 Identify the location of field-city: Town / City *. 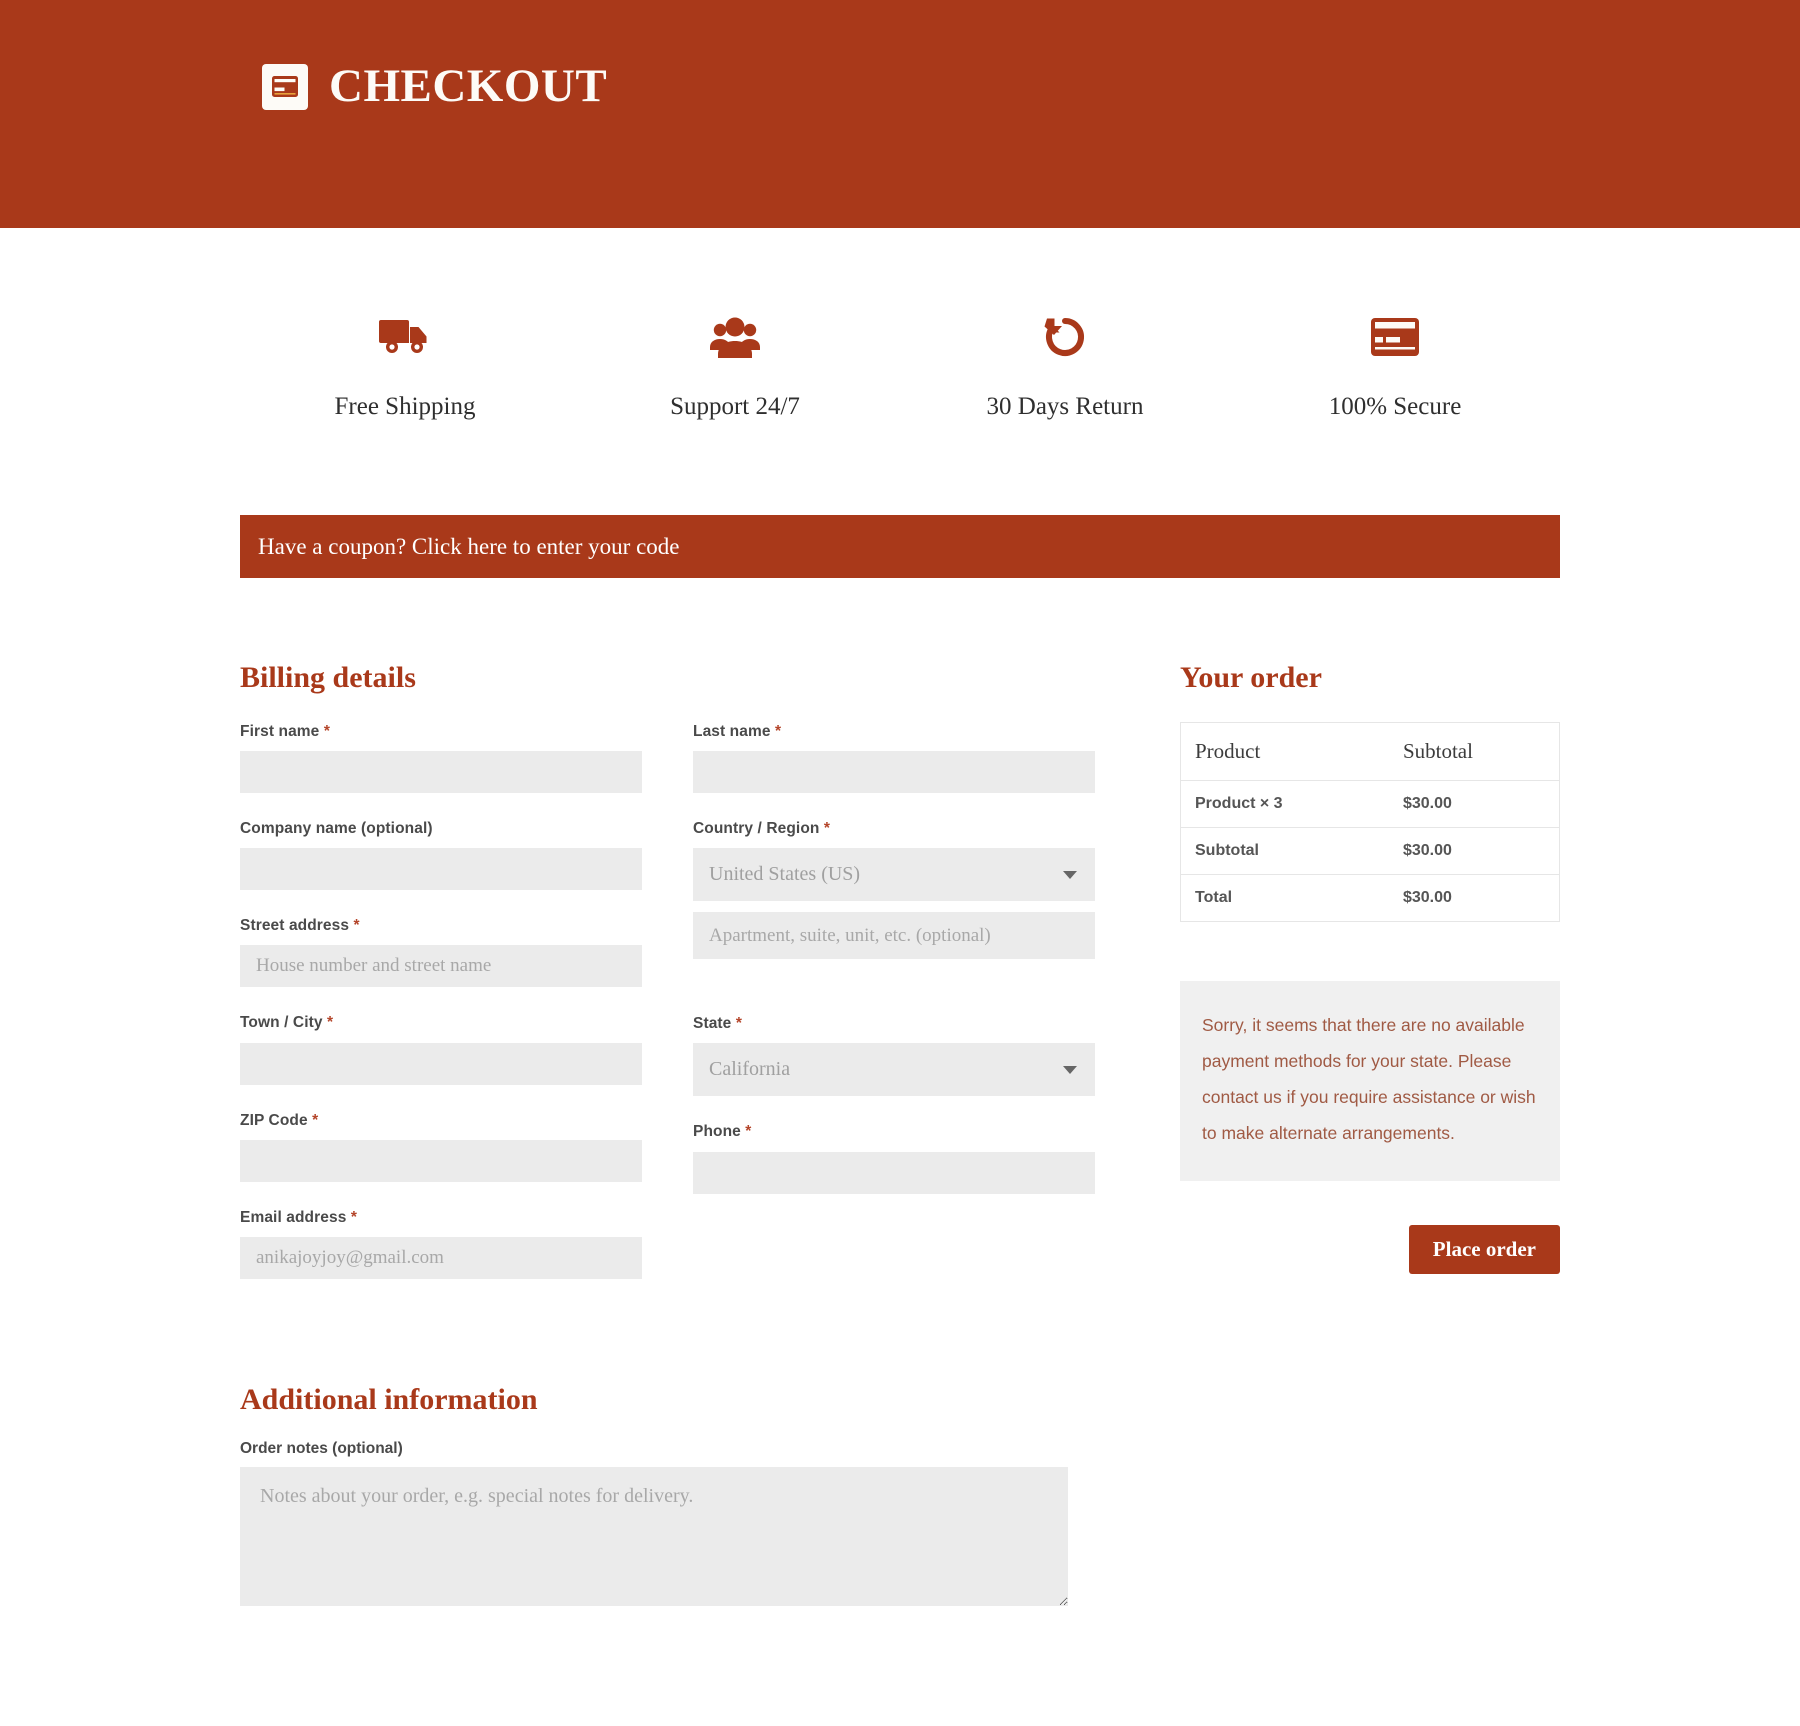
(441, 1049).